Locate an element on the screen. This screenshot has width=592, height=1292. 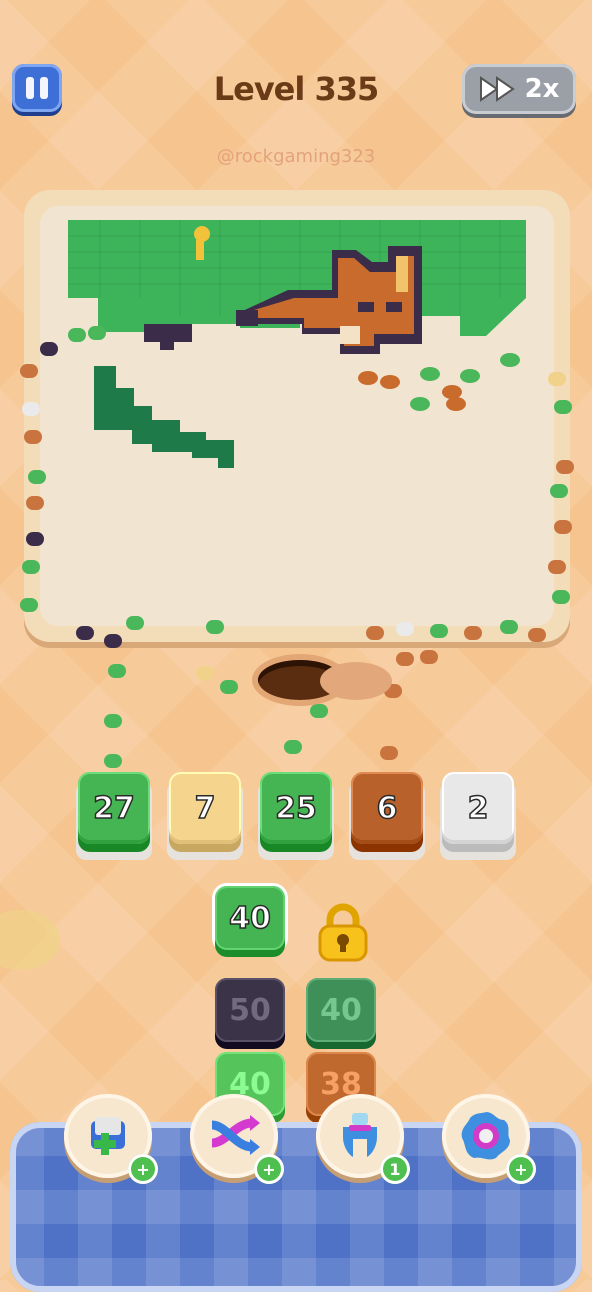
level-title: Level 335 is located at coordinates (296, 89).